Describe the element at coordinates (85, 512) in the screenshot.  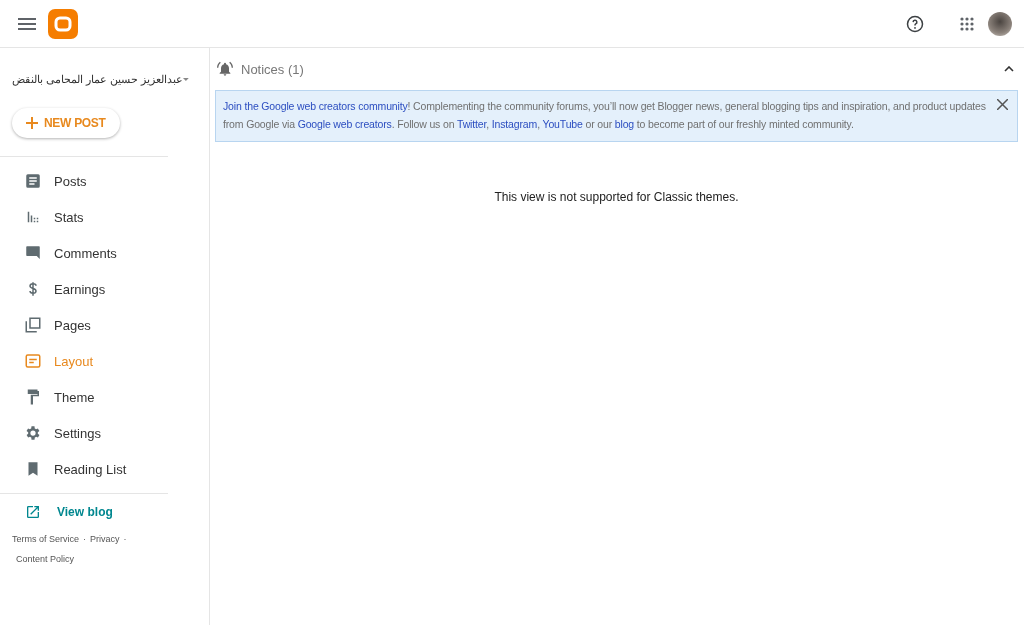
I see `view-blog-link: View blog` at that location.